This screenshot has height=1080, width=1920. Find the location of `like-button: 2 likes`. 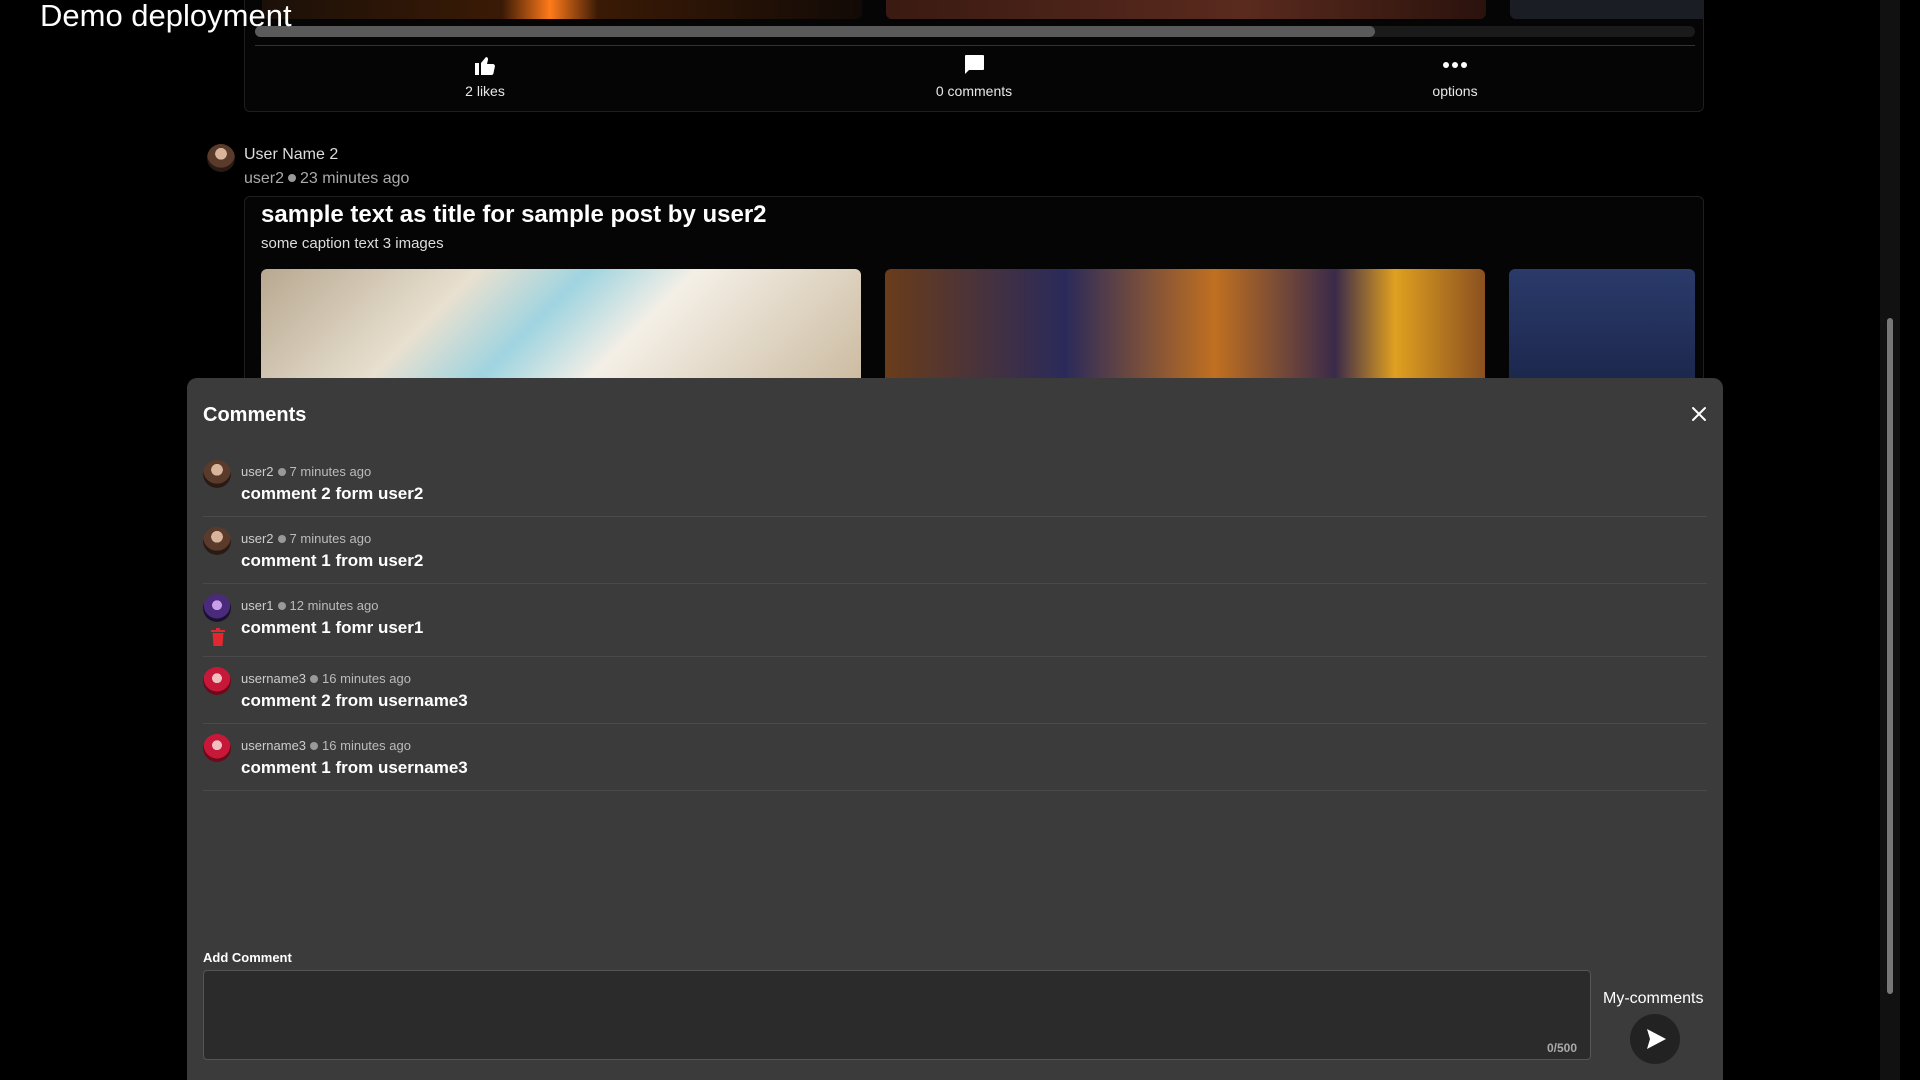

like-button: 2 likes is located at coordinates (485, 76).